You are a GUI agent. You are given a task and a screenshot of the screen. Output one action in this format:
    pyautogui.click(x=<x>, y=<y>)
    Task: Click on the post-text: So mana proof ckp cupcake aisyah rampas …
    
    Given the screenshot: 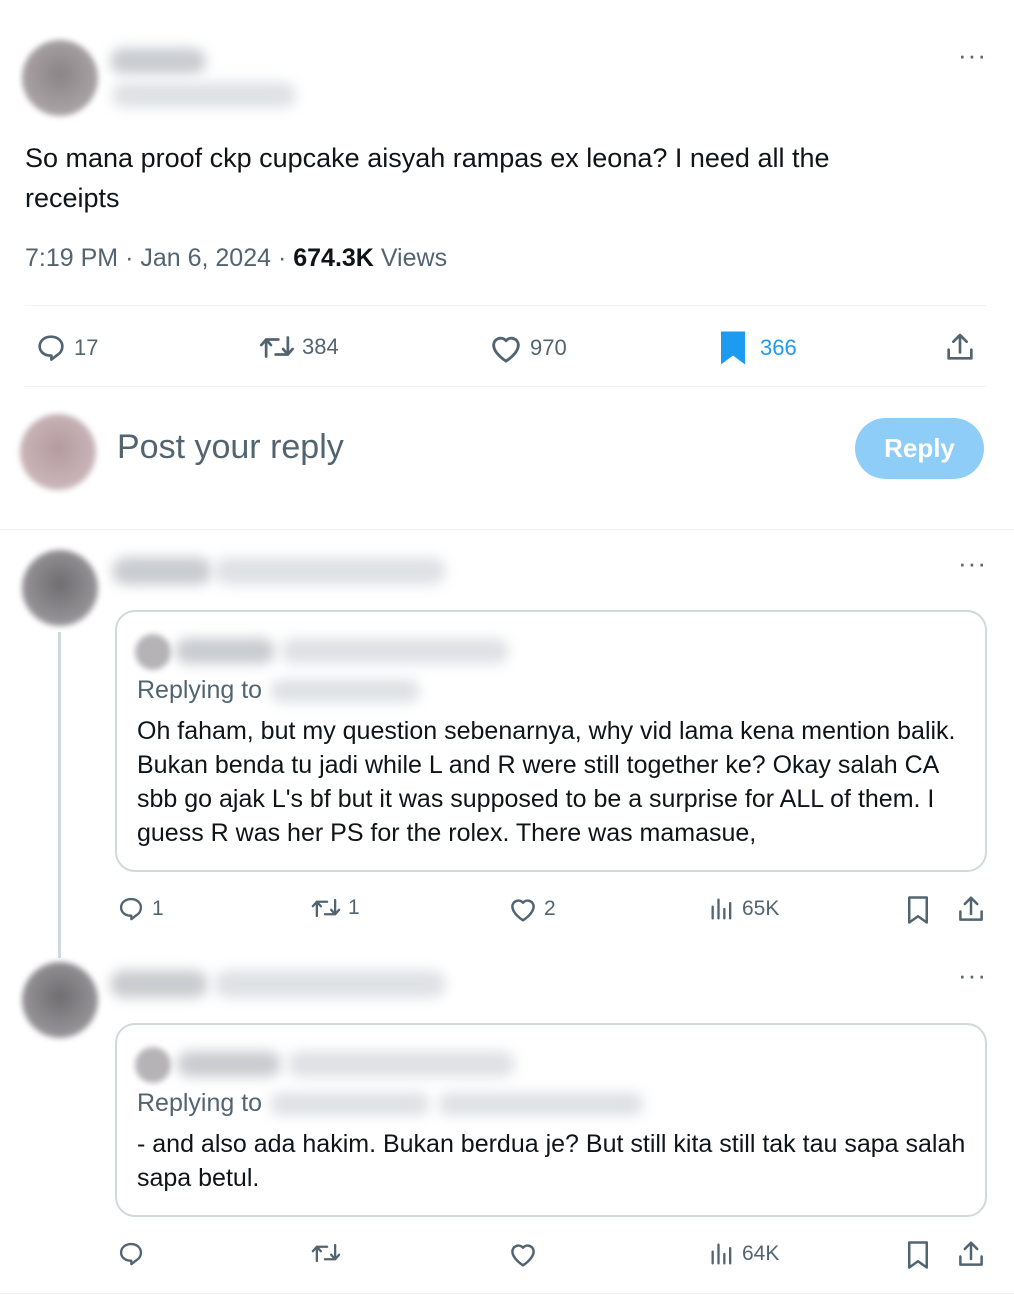 What is the action you would take?
    pyautogui.click(x=427, y=178)
    